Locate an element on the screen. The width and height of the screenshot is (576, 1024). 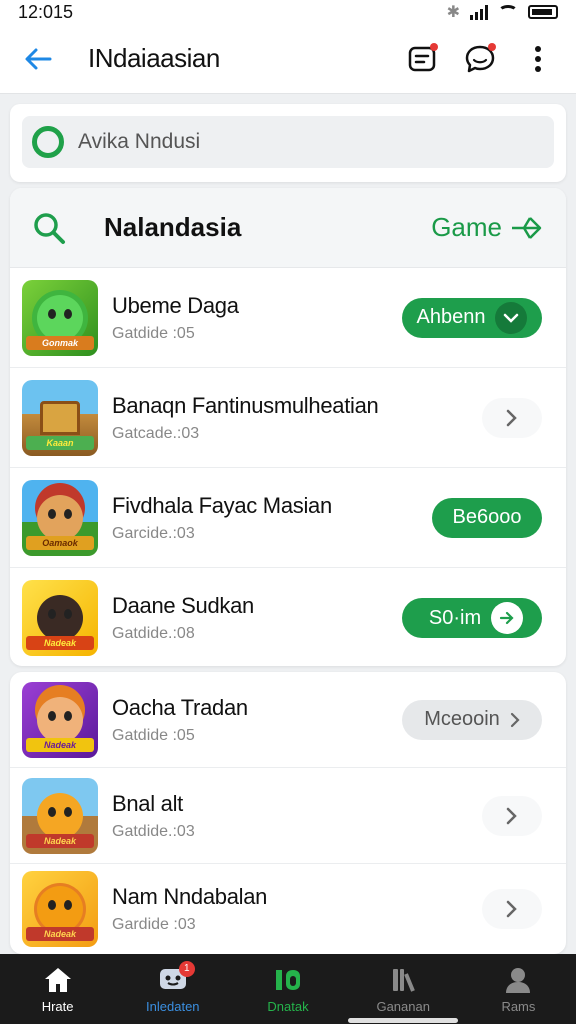
nav-label: Dnatak is located at coordinates (288, 1006).